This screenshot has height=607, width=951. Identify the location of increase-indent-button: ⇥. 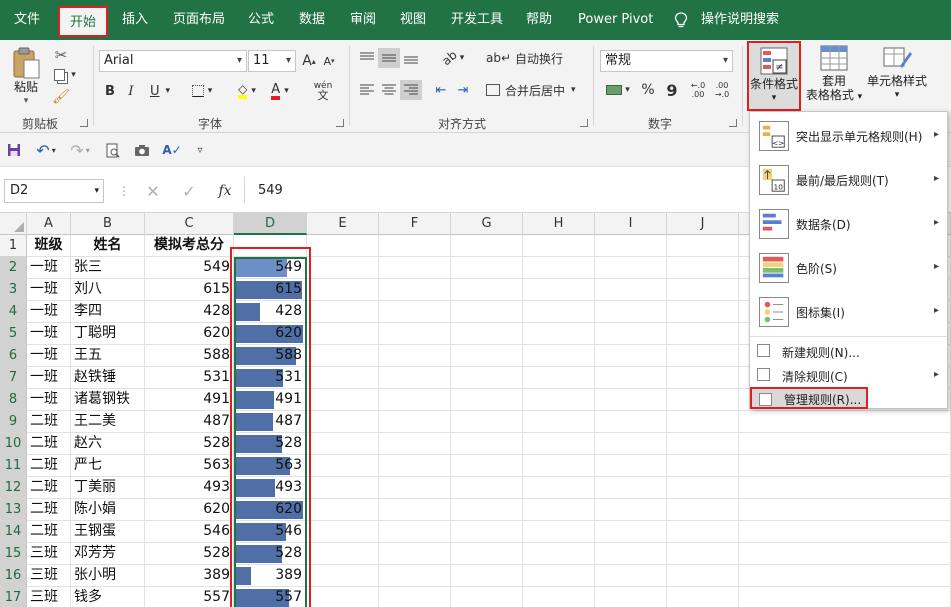
(463, 90).